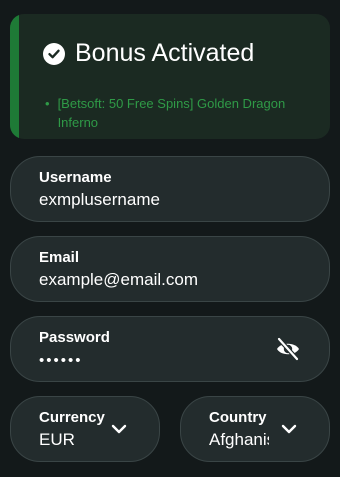 Image resolution: width=340 pixels, height=477 pixels. I want to click on username-label: Username, so click(75, 177).